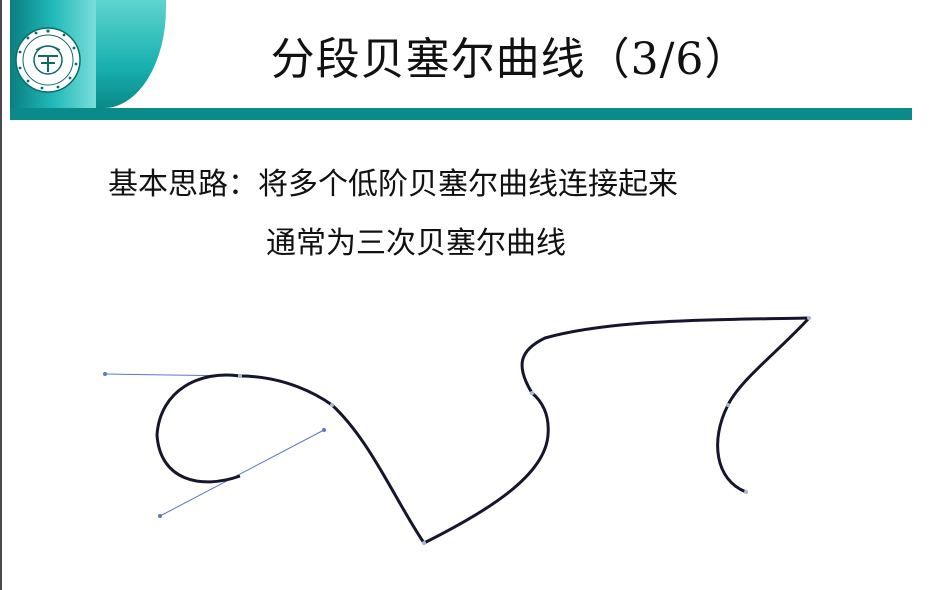  What do you see at coordinates (393, 184) in the screenshot?
I see `body-text-main-idea: 基本思路：将多个低阶贝塞尔曲线连接起来` at bounding box center [393, 184].